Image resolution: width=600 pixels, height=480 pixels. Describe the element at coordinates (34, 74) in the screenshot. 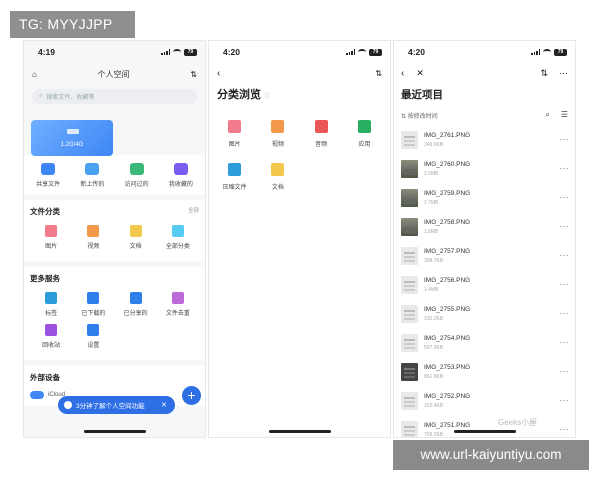

I see `home-icon: ⌂` at that location.